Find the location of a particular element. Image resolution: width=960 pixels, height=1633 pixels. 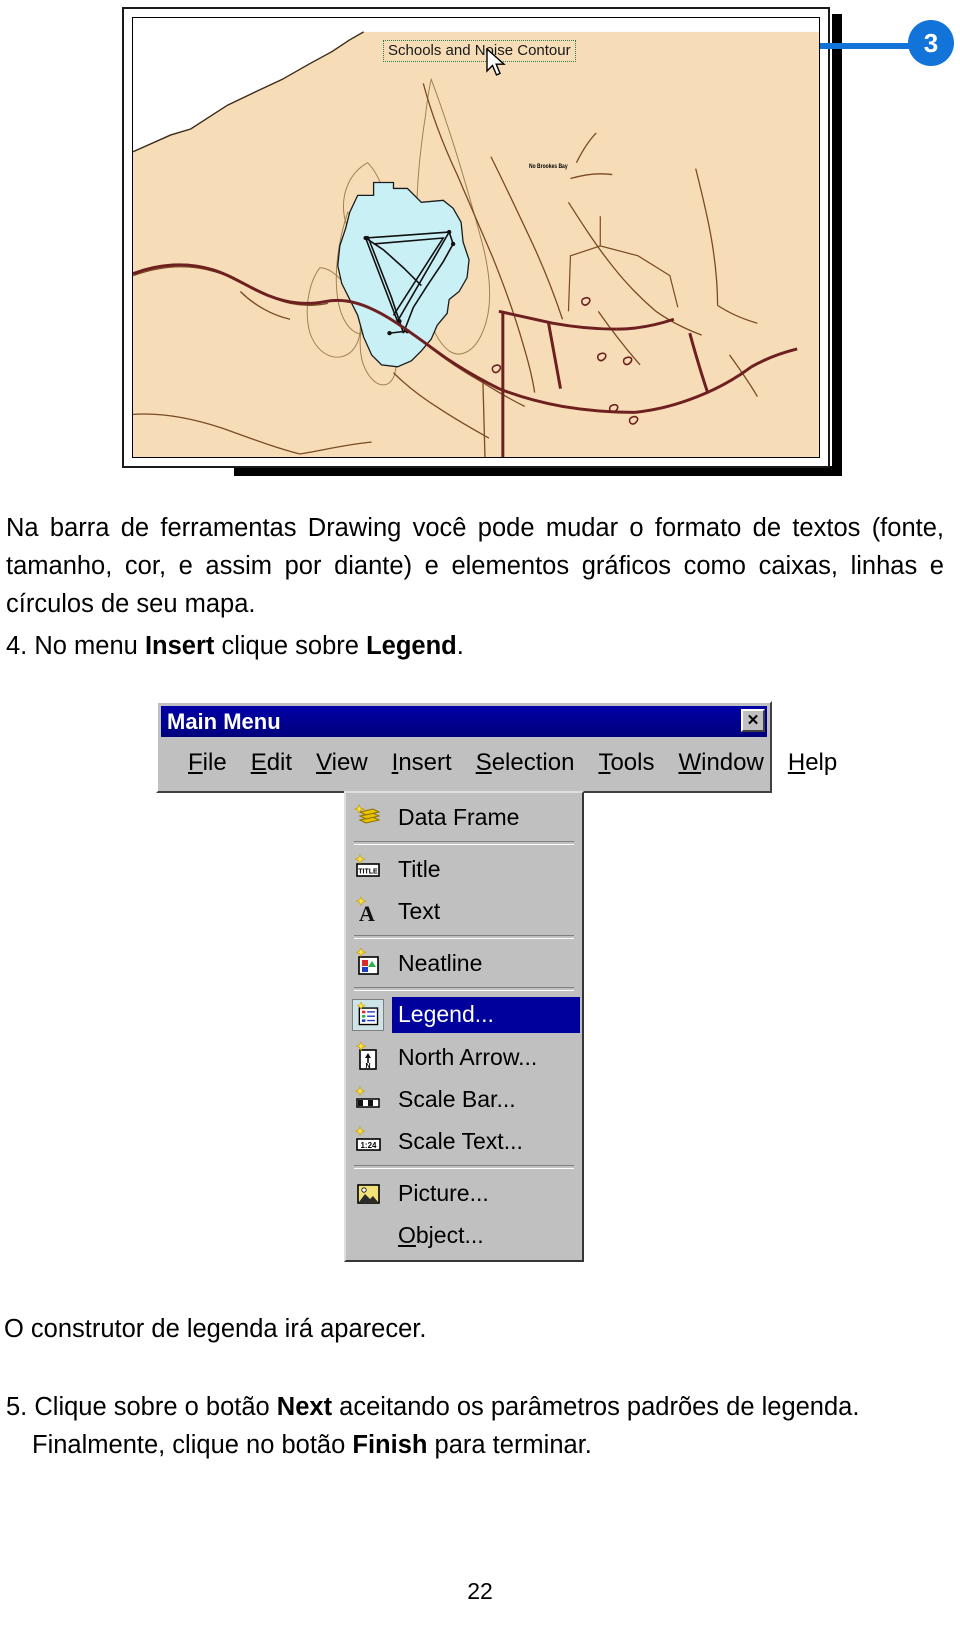

main-menu-titlebar: Main Menu ✕ is located at coordinates (464, 721).